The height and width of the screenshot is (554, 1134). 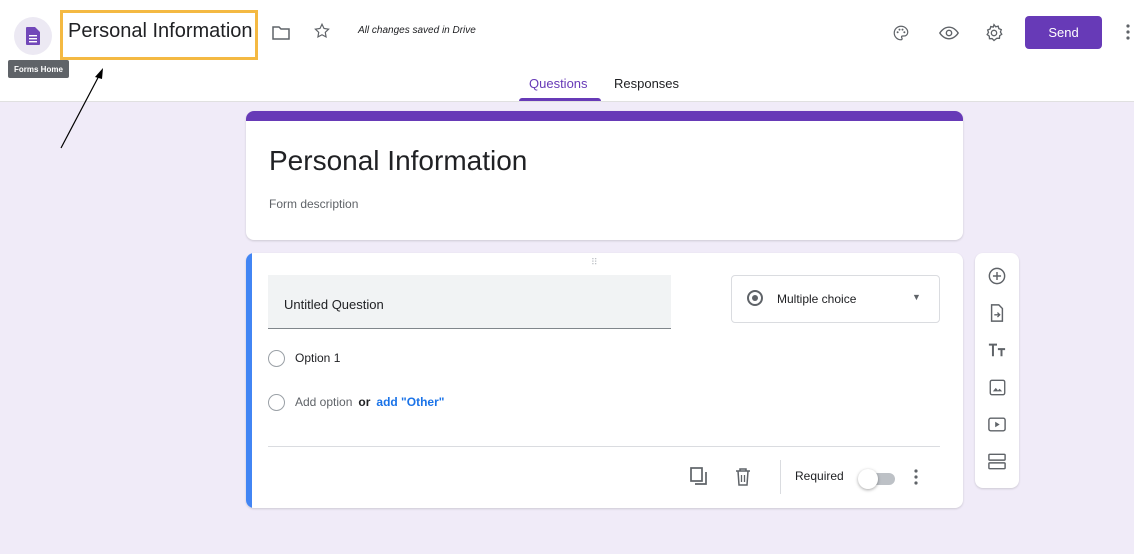 I want to click on drag-handle-icon: ⠿, so click(x=595, y=262).